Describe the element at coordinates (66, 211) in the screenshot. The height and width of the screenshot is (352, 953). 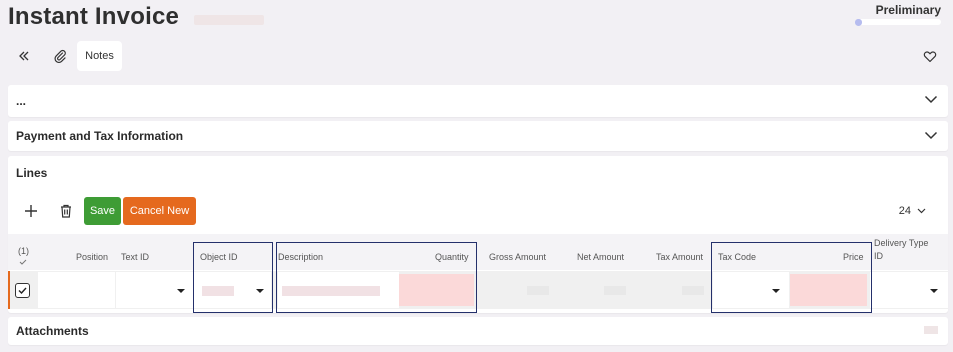
I see `delete-line-button` at that location.